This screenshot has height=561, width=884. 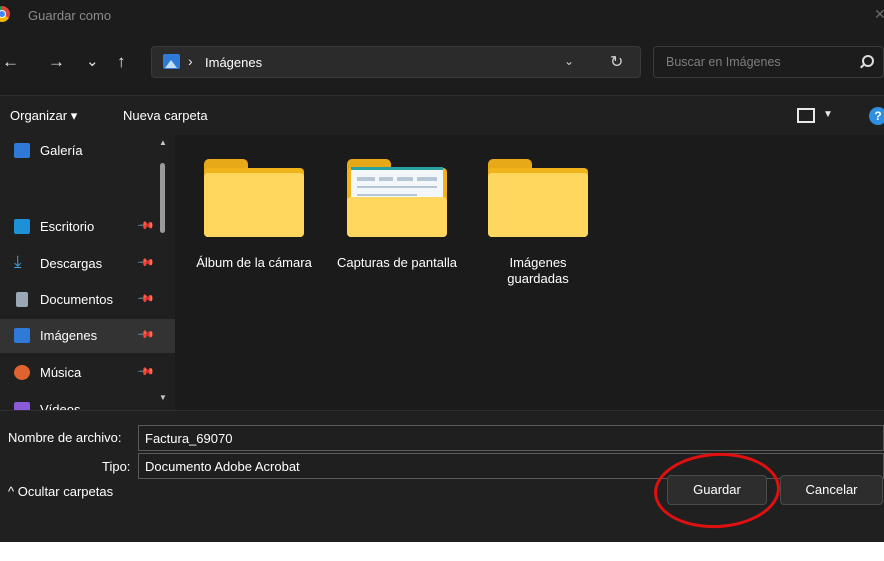 I want to click on scroll-down-icon: ▼, so click(x=163, y=397).